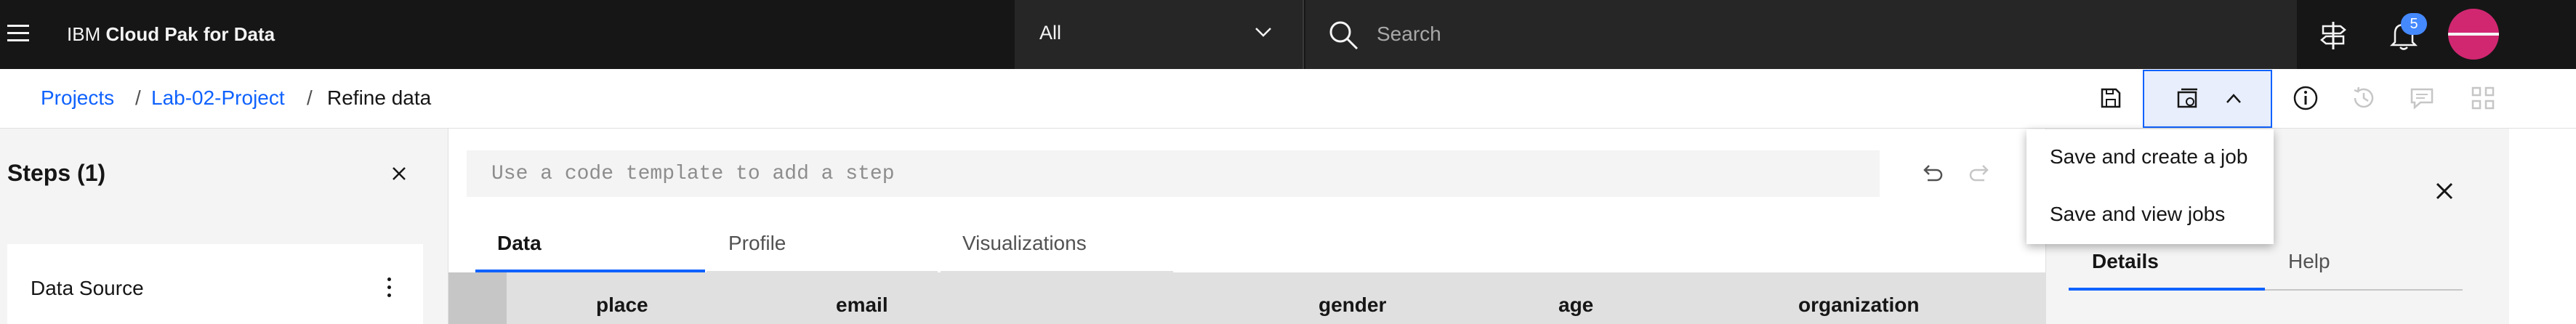 The image size is (2576, 324). Describe the element at coordinates (2482, 98) in the screenshot. I see `flow-icon` at that location.